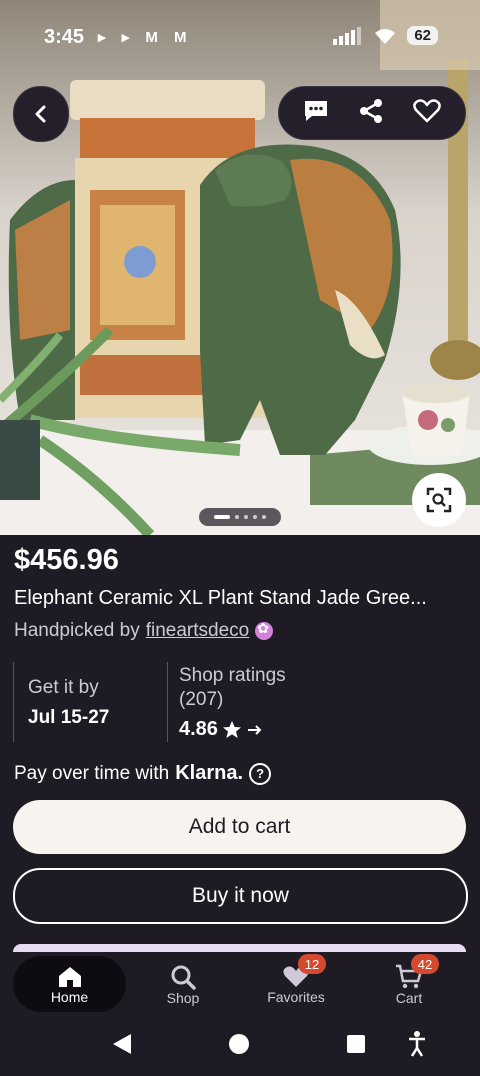 The height and width of the screenshot is (1076, 480). What do you see at coordinates (201, 699) in the screenshot?
I see `ratings-count: (207)` at bounding box center [201, 699].